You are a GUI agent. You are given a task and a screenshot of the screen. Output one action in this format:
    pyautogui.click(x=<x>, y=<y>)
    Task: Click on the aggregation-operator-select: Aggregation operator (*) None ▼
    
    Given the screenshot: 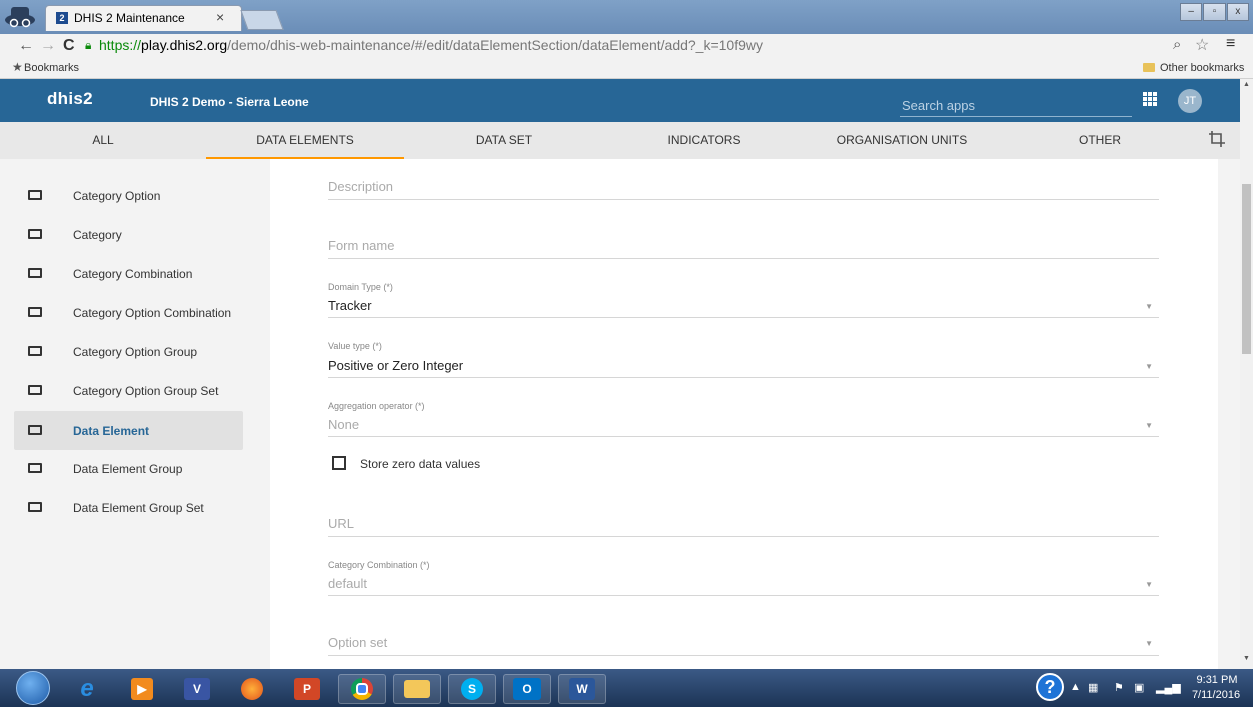 What is the action you would take?
    pyautogui.click(x=743, y=419)
    